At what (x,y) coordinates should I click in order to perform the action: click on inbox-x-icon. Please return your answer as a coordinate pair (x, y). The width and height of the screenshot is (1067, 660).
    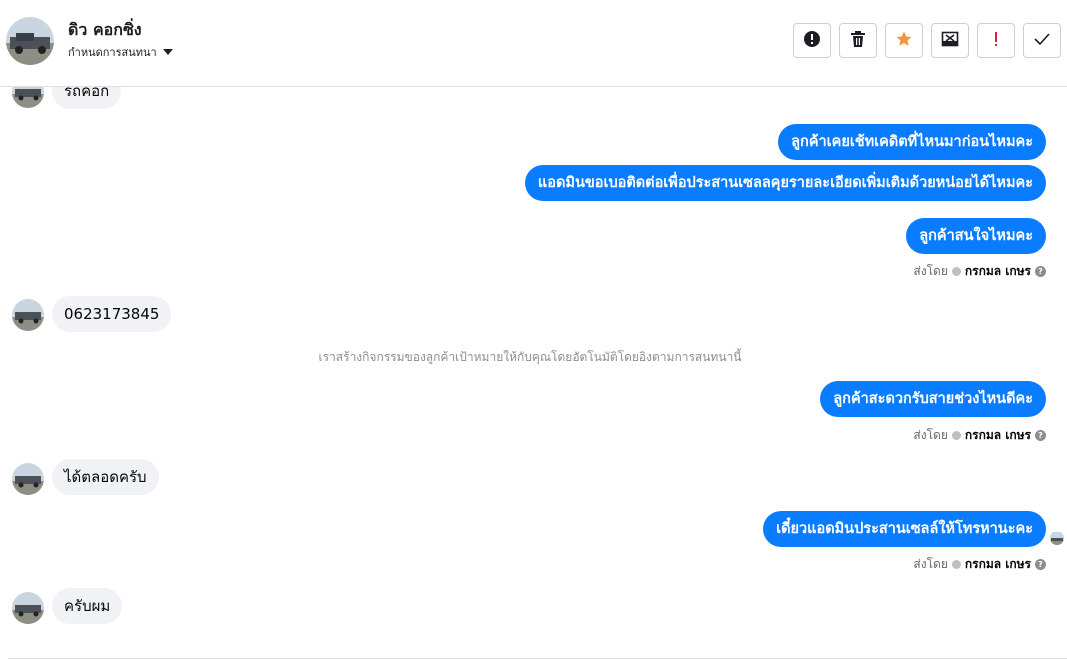
    Looking at the image, I should click on (950, 41).